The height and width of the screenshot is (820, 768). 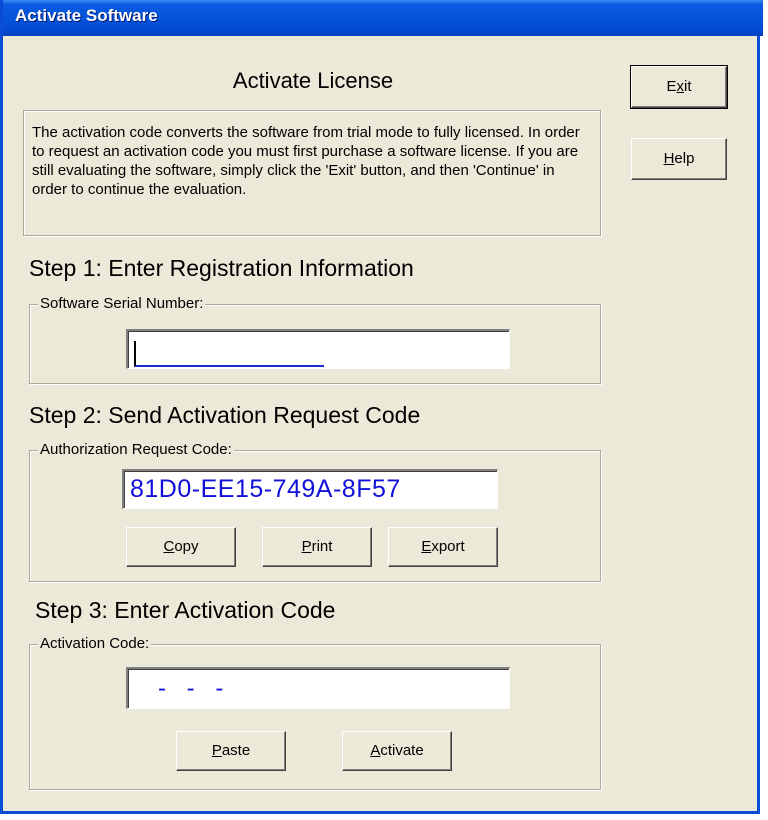 I want to click on paste-button: Paste, so click(x=231, y=751).